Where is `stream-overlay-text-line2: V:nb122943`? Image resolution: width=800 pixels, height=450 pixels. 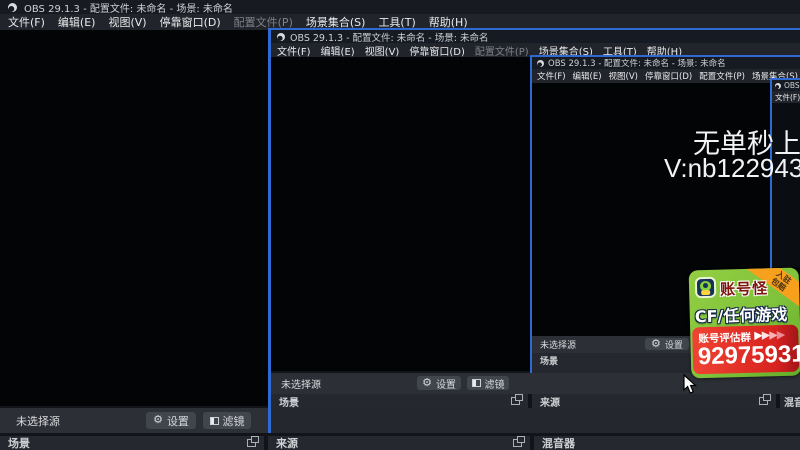
stream-overlay-text-line2: V:nb122943 is located at coordinates (732, 168).